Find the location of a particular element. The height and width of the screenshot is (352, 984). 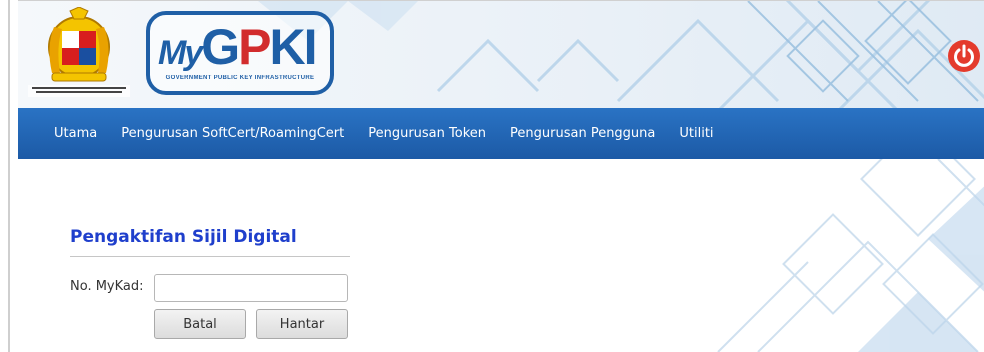

submit-button: Hantar is located at coordinates (302, 324).